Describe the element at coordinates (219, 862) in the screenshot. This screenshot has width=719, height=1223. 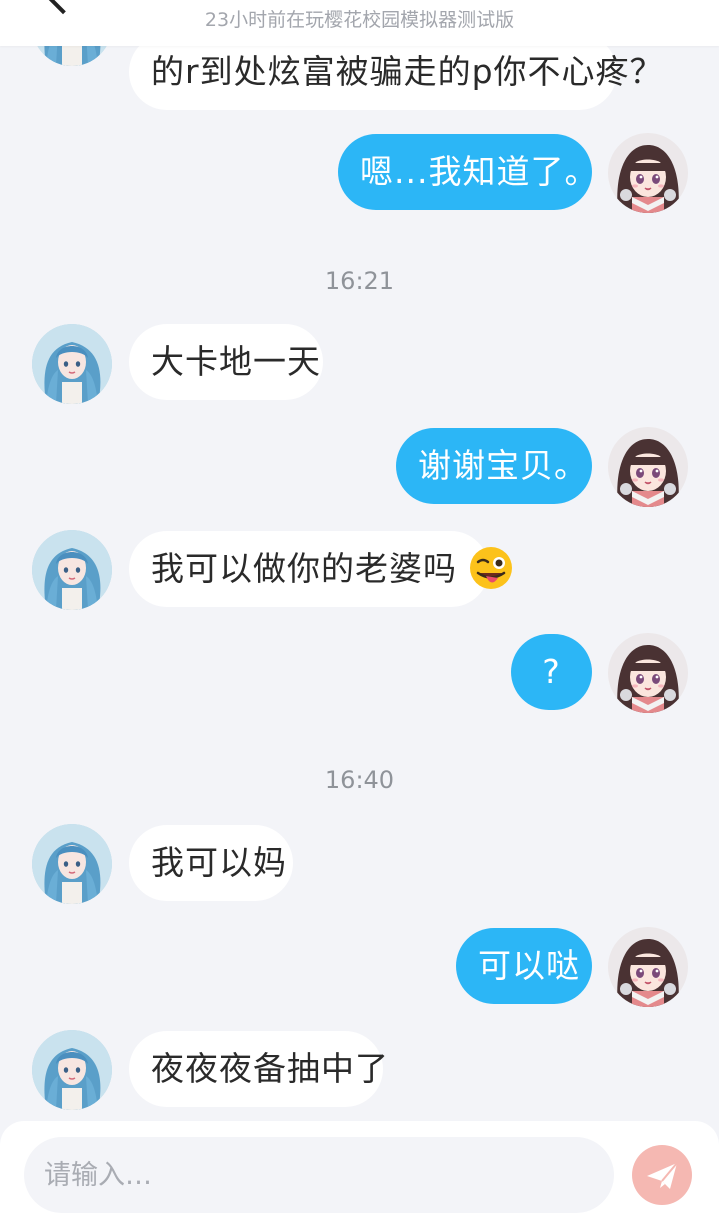
I see `message-text: 我可以妈` at that location.